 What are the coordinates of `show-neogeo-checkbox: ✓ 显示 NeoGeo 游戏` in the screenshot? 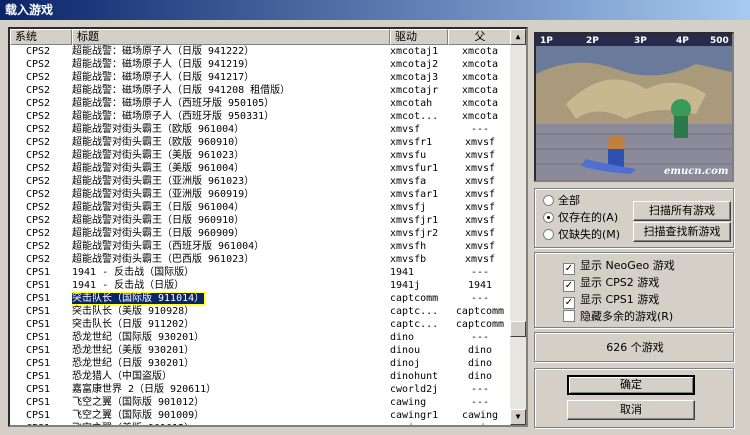 It's located at (619, 266).